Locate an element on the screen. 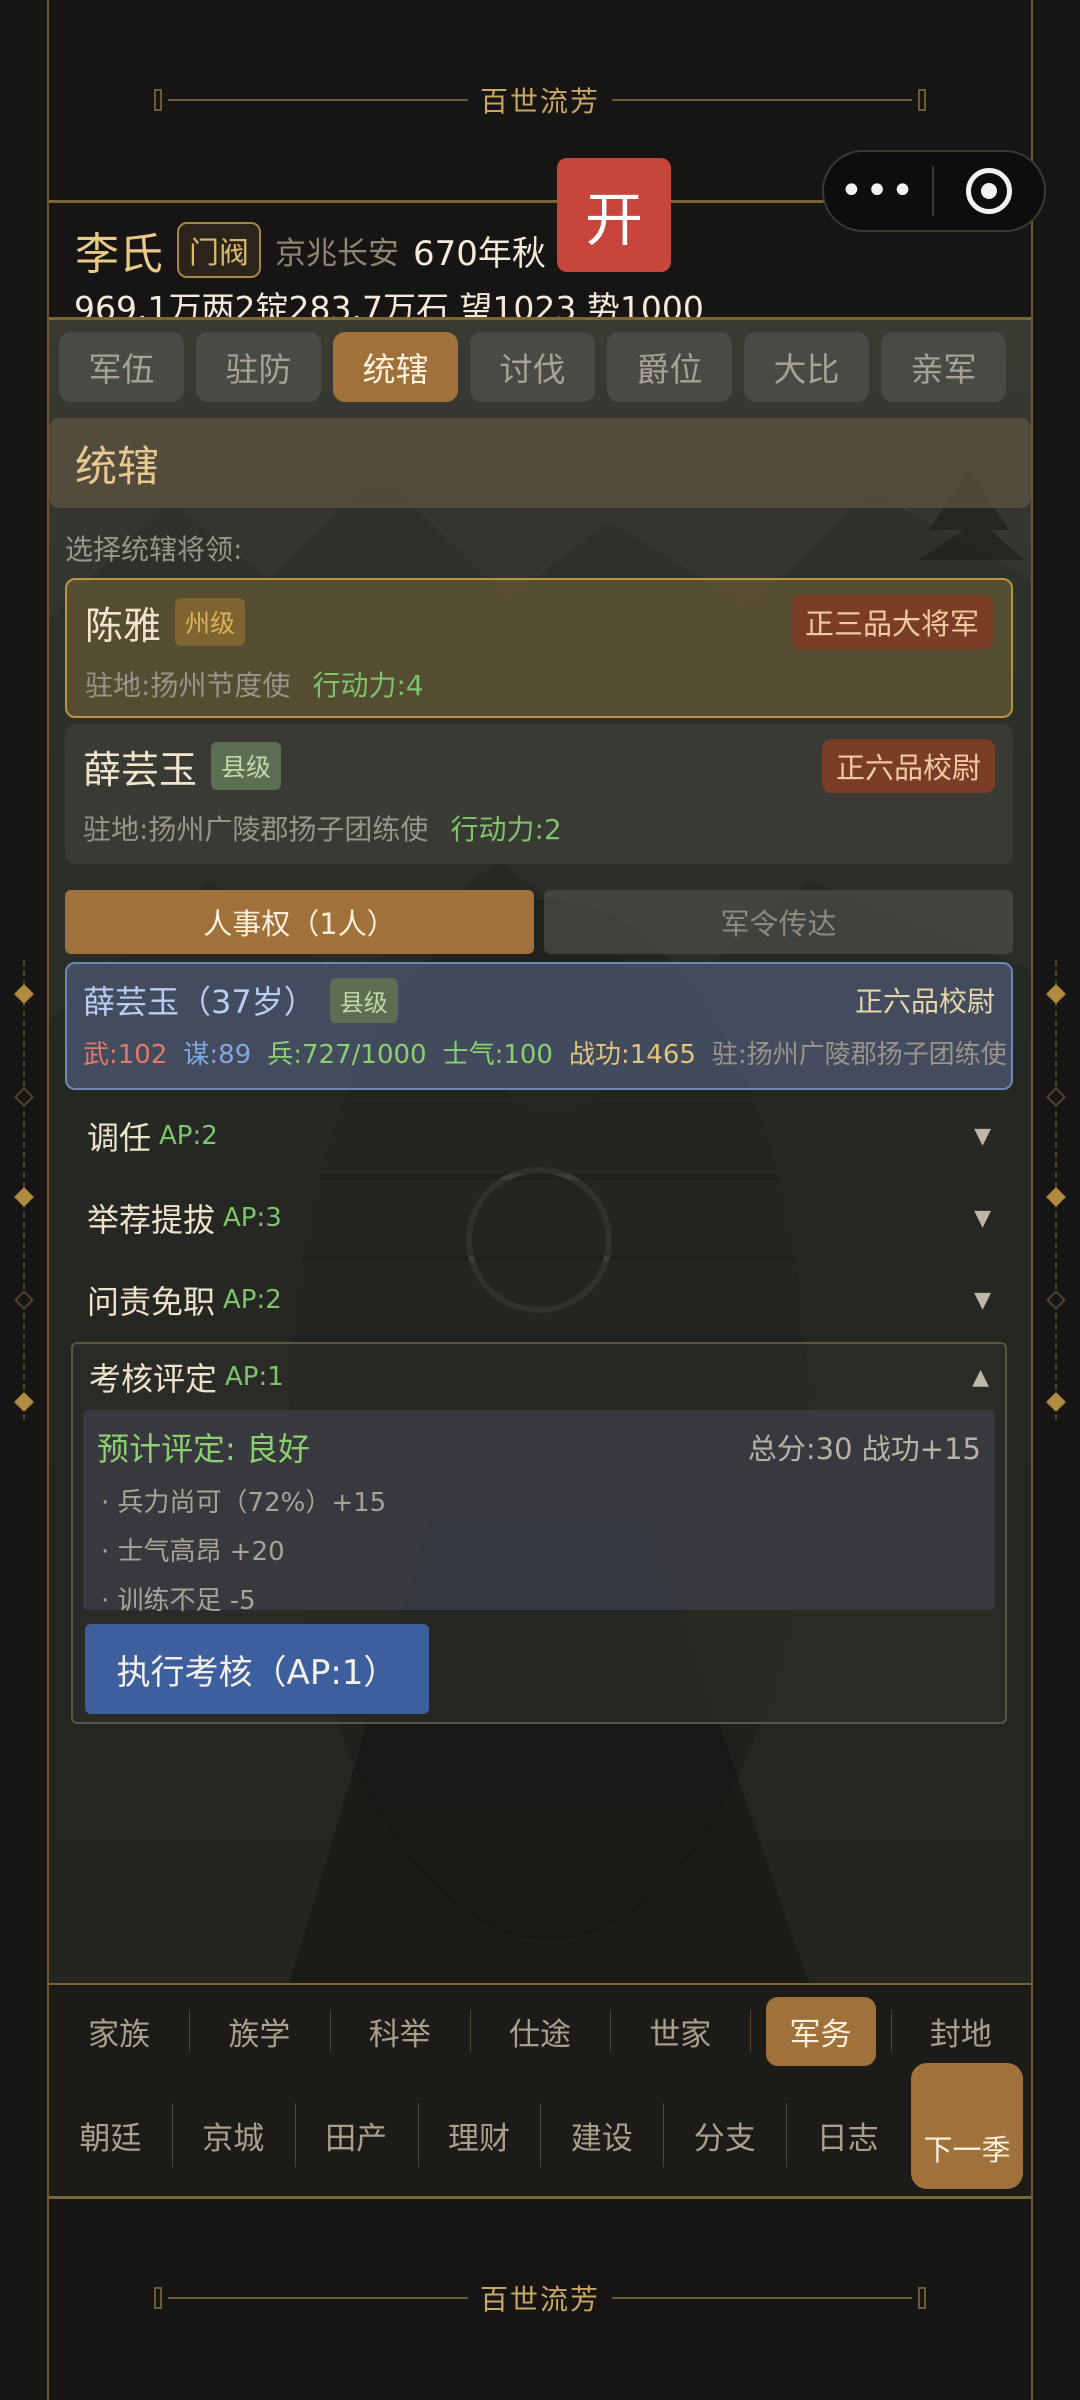 This screenshot has width=1080, height=2400. officer-merit: 战功:1465 is located at coordinates (632, 1055).